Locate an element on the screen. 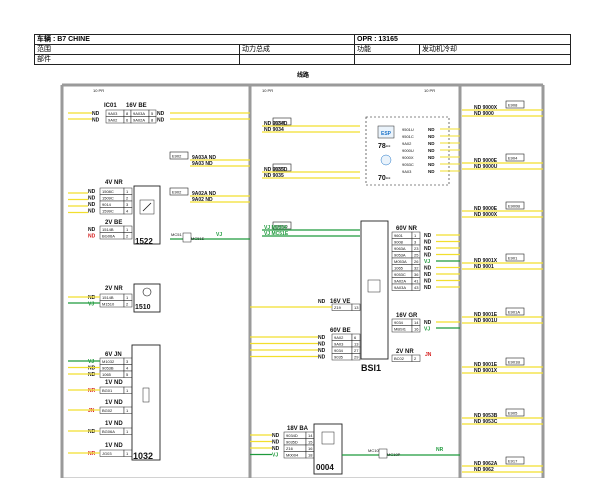 The height and width of the screenshot is (478, 606). bsi-60be-pin-index: 13 is located at coordinates (356, 344).